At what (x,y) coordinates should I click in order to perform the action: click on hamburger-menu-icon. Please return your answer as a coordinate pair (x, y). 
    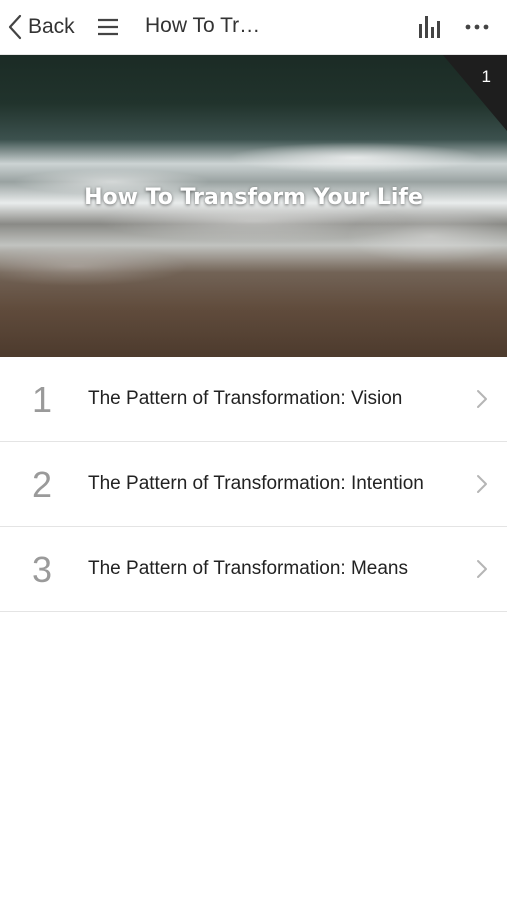
    Looking at the image, I should click on (108, 27).